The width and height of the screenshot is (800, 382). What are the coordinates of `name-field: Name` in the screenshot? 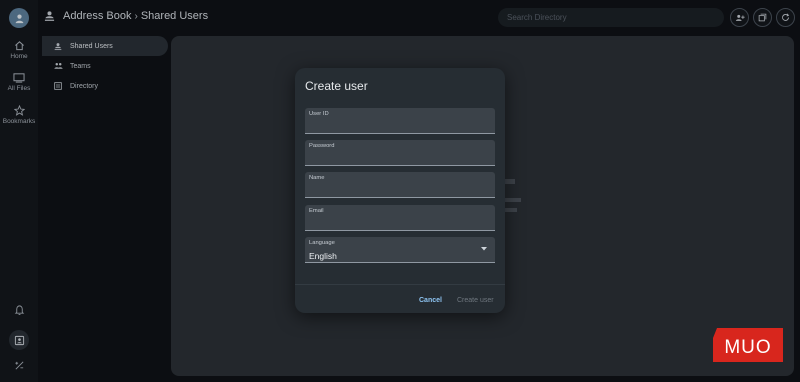 It's located at (400, 185).